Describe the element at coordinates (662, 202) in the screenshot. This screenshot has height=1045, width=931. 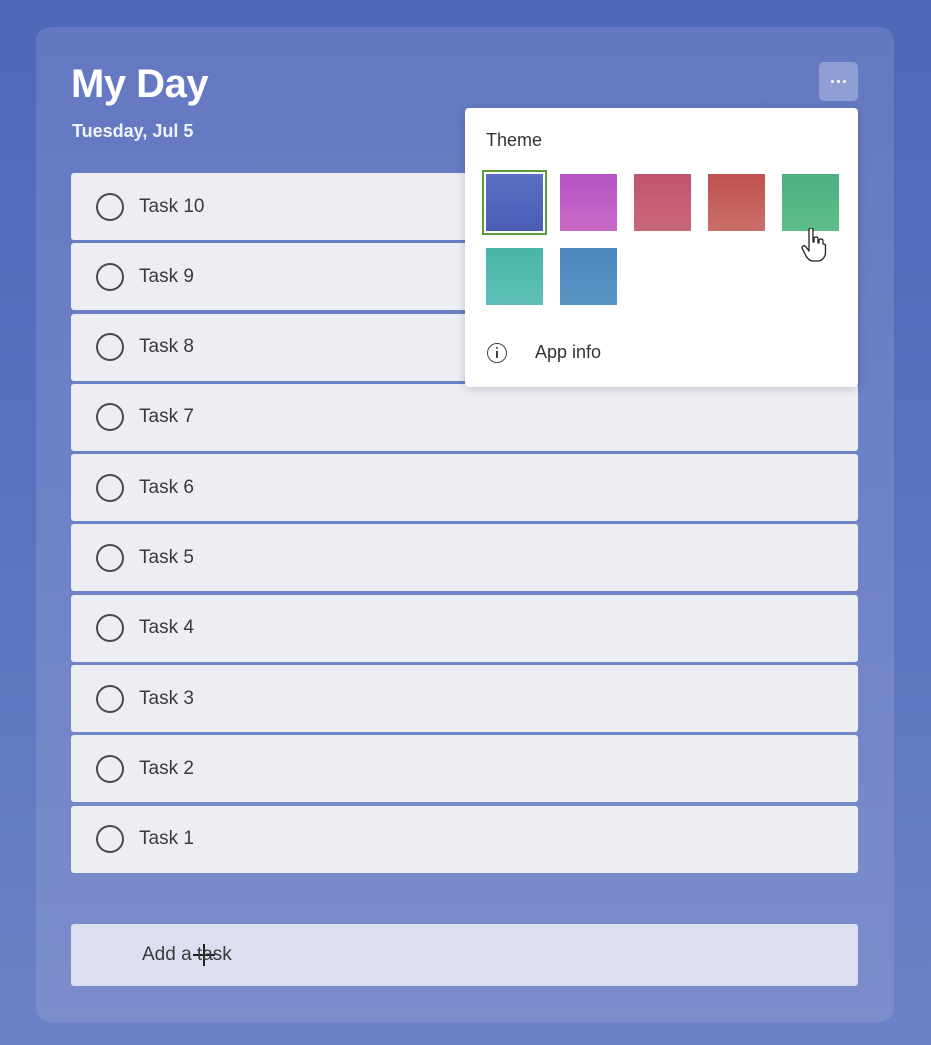
I see `theme-swatch-rose` at that location.